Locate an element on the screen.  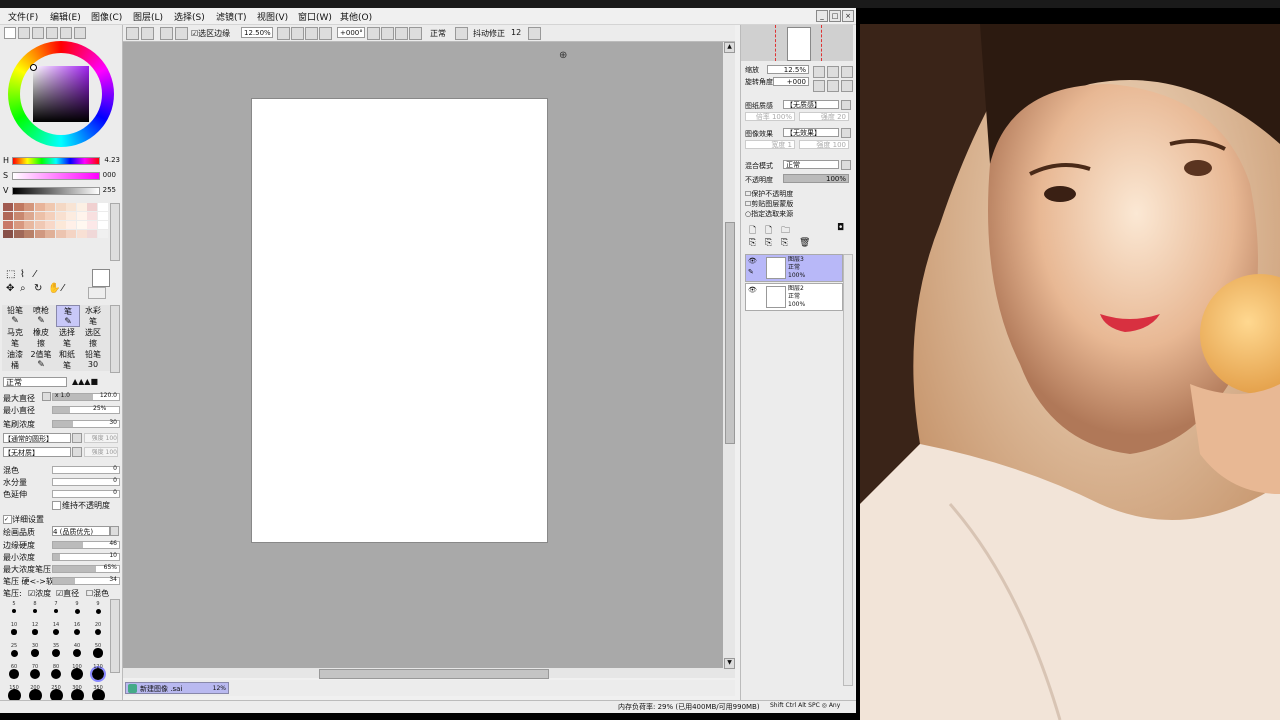
max-pressure-bar: 65% is located at coordinates (86, 568).